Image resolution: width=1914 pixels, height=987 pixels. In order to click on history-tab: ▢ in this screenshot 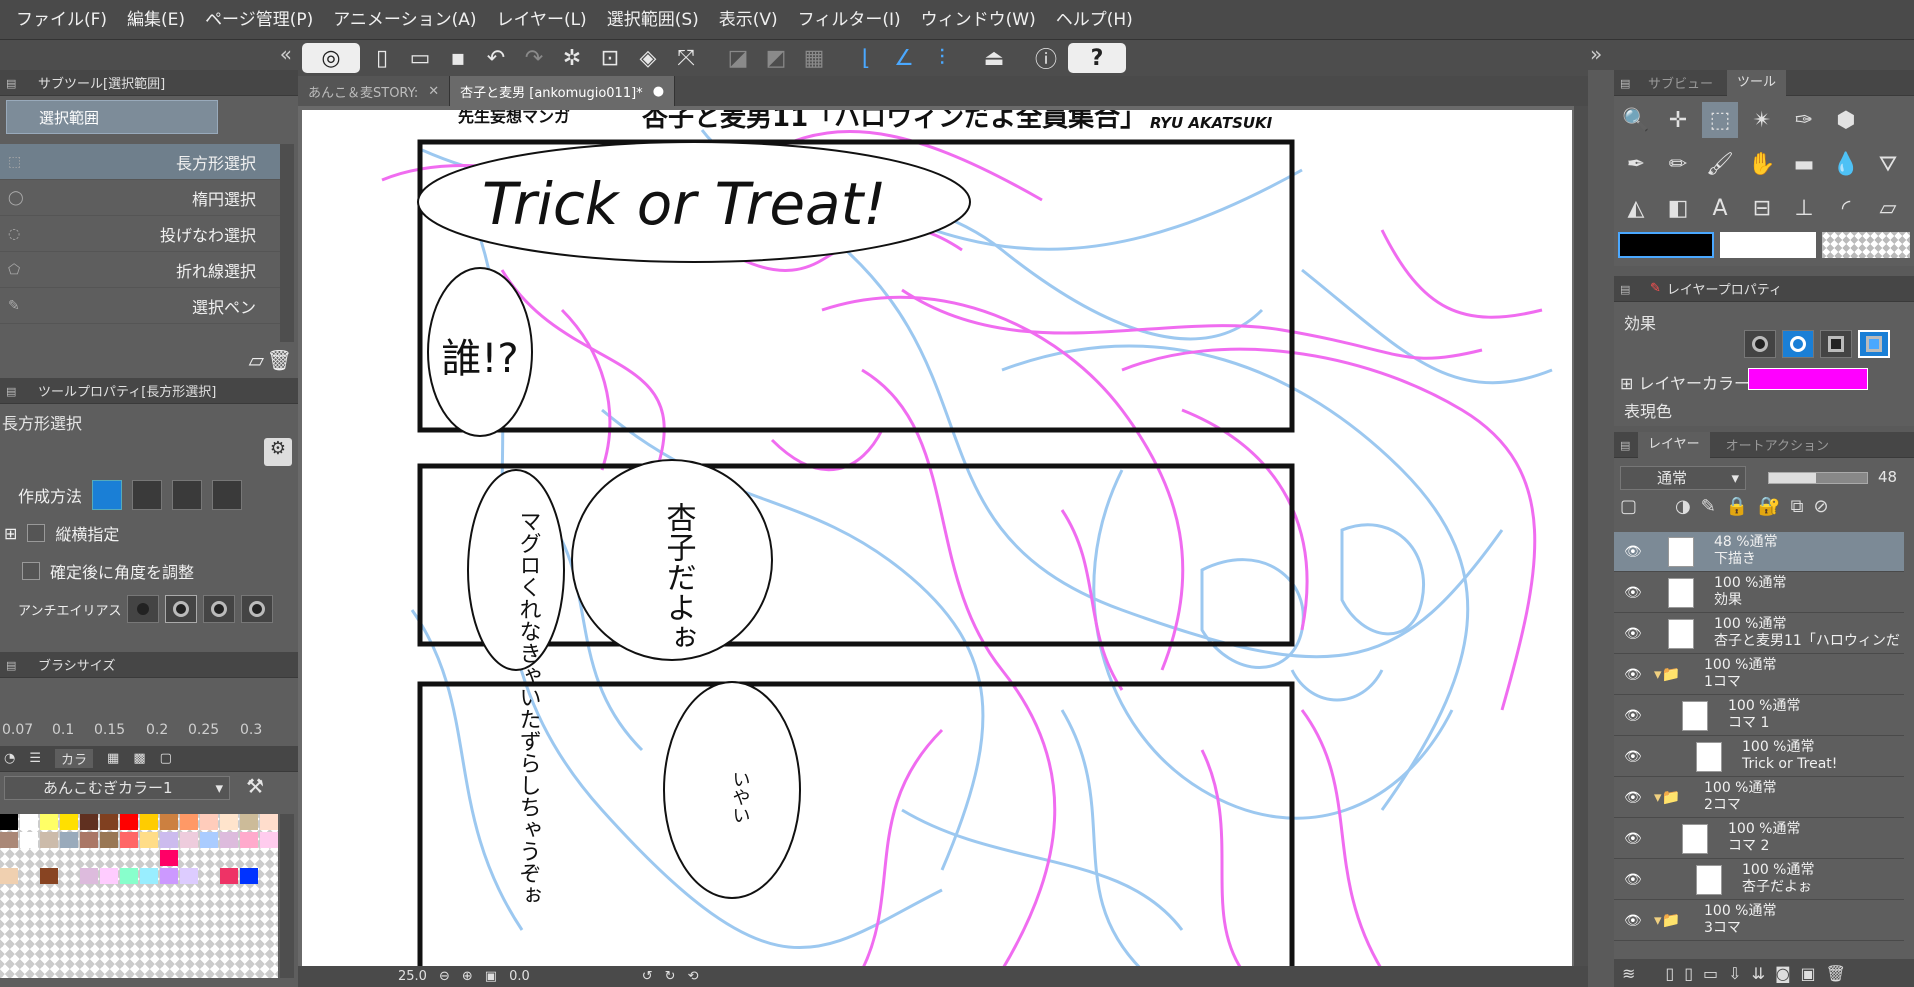, I will do `click(166, 758)`.